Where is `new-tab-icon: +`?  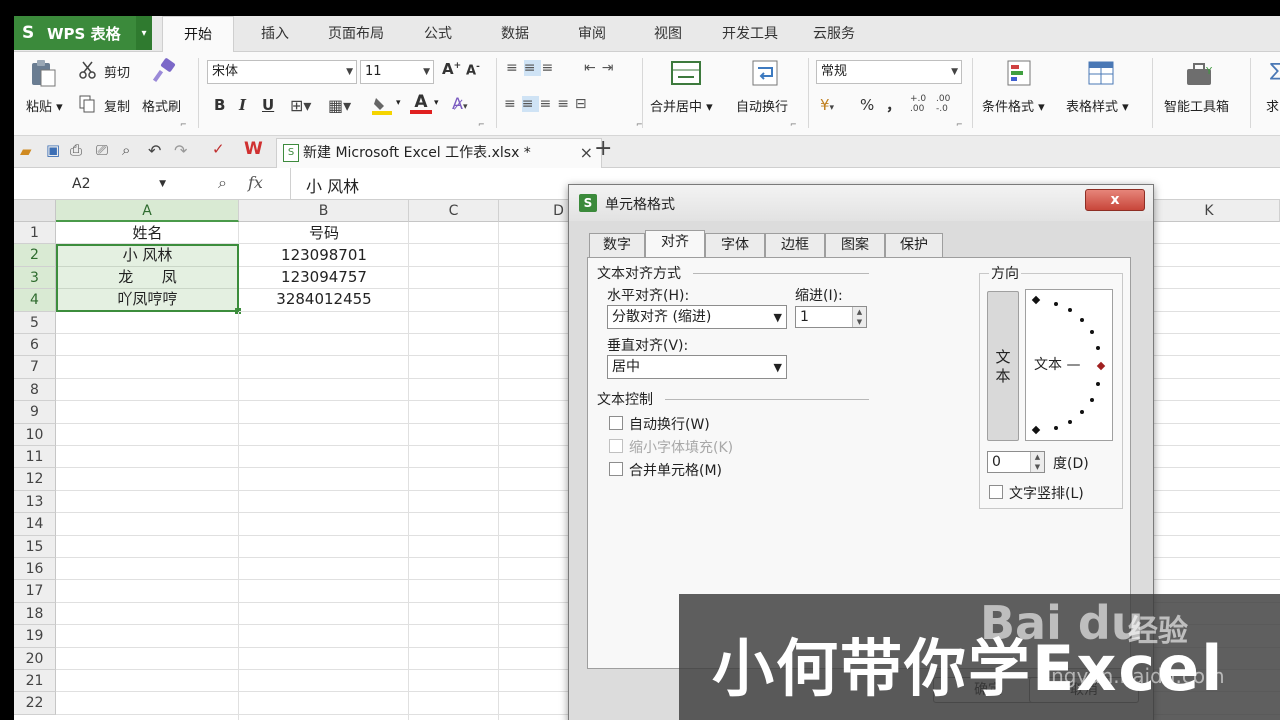 new-tab-icon: + is located at coordinates (603, 148).